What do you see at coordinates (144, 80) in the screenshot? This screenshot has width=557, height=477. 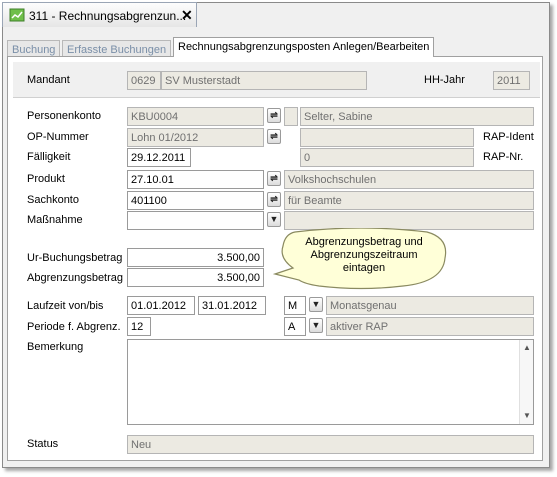 I see `mandant-code-field: 0629` at bounding box center [144, 80].